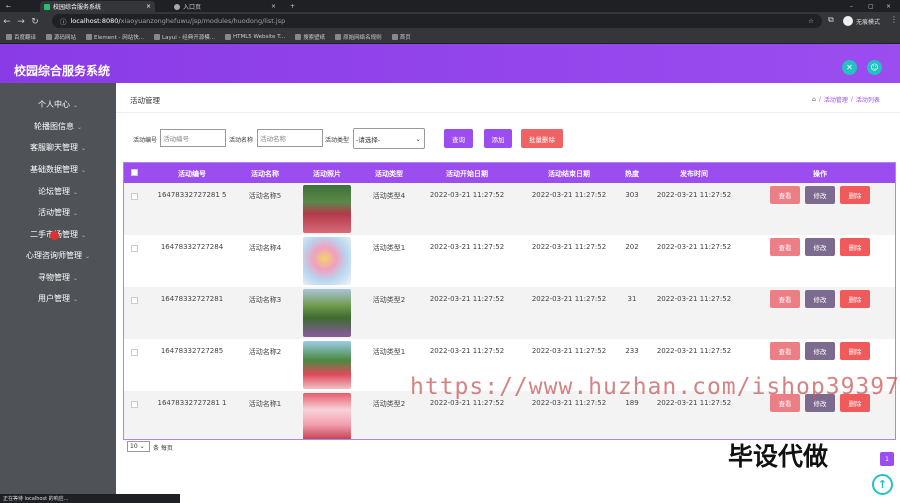 The height and width of the screenshot is (503, 900). Describe the element at coordinates (225, 6) in the screenshot. I see `browser-tab: 入口页 ×` at that location.